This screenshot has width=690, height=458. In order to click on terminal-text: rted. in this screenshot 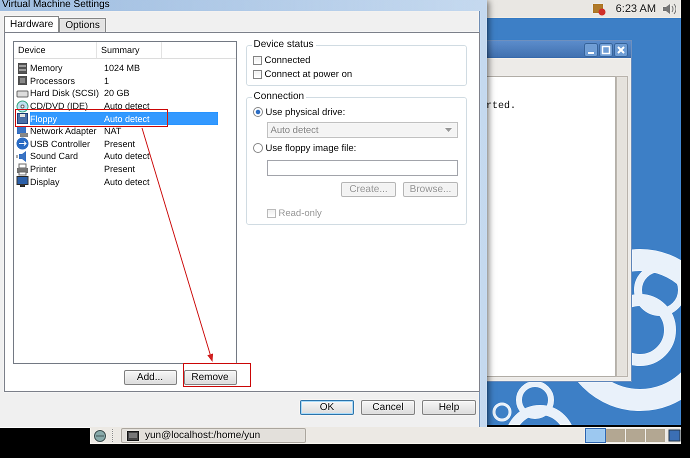, I will do `click(501, 106)`.